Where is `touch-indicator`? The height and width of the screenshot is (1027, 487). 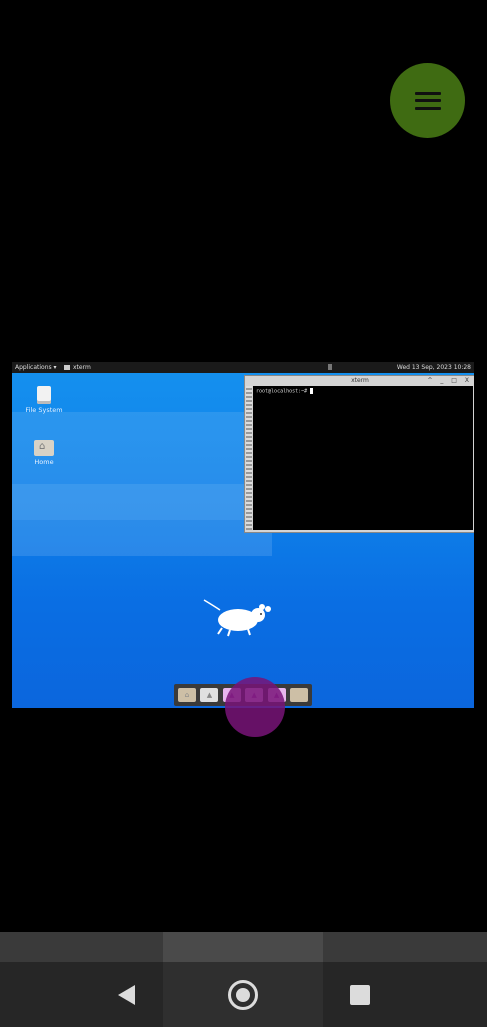
touch-indicator is located at coordinates (255, 707).